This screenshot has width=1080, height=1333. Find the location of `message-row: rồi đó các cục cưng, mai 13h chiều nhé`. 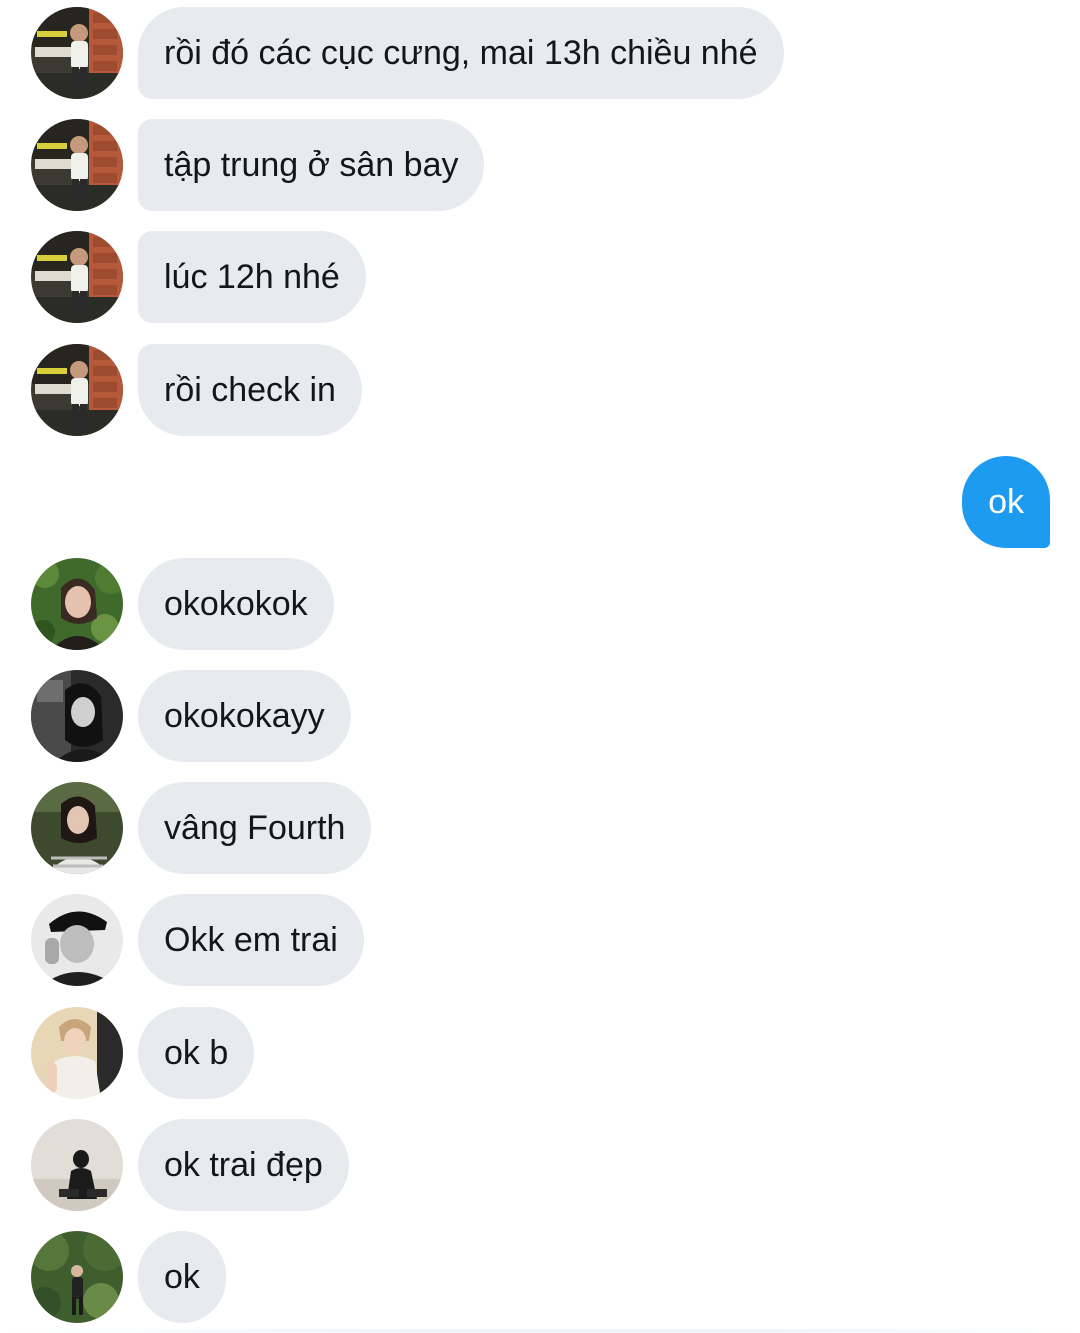

message-row: rồi đó các cục cưng, mai 13h chiều nhé is located at coordinates (540, 53).